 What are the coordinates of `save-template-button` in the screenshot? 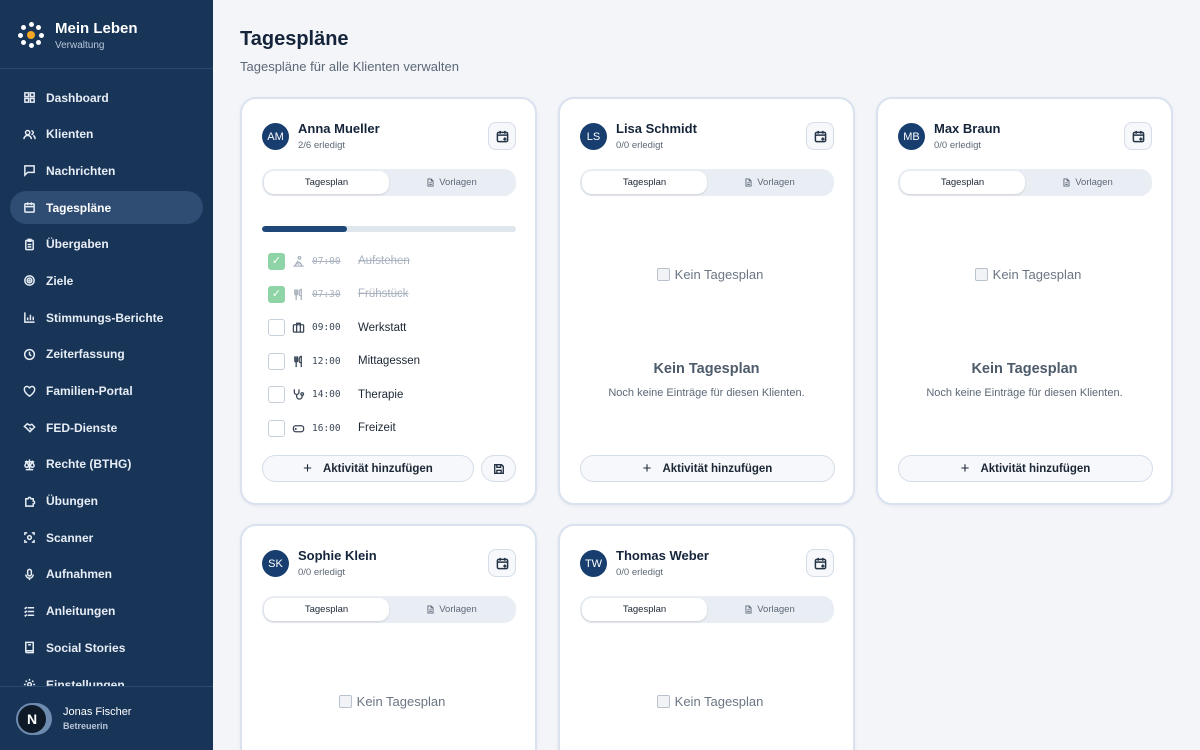 It's located at (498, 468).